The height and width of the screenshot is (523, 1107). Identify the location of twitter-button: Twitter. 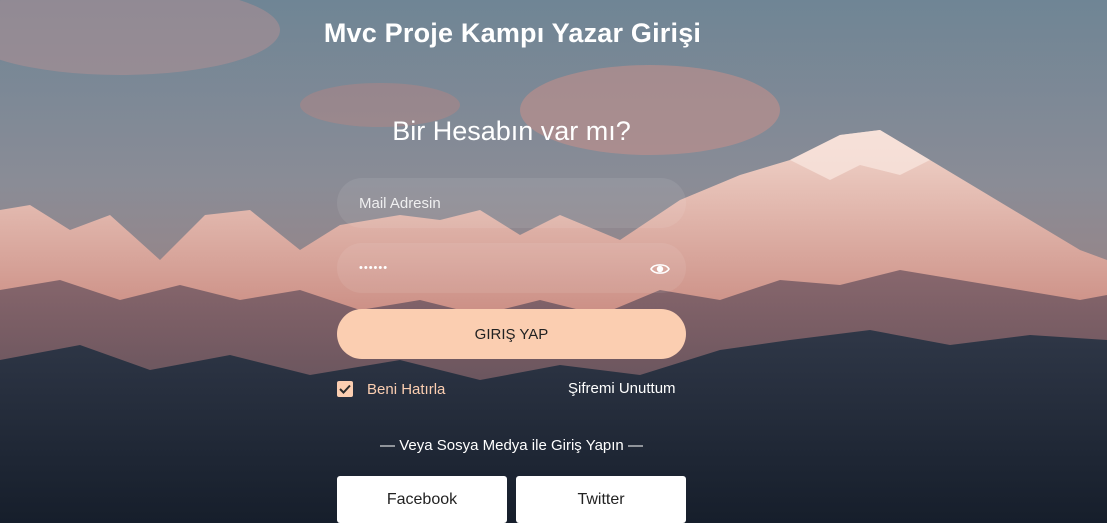
(601, 499).